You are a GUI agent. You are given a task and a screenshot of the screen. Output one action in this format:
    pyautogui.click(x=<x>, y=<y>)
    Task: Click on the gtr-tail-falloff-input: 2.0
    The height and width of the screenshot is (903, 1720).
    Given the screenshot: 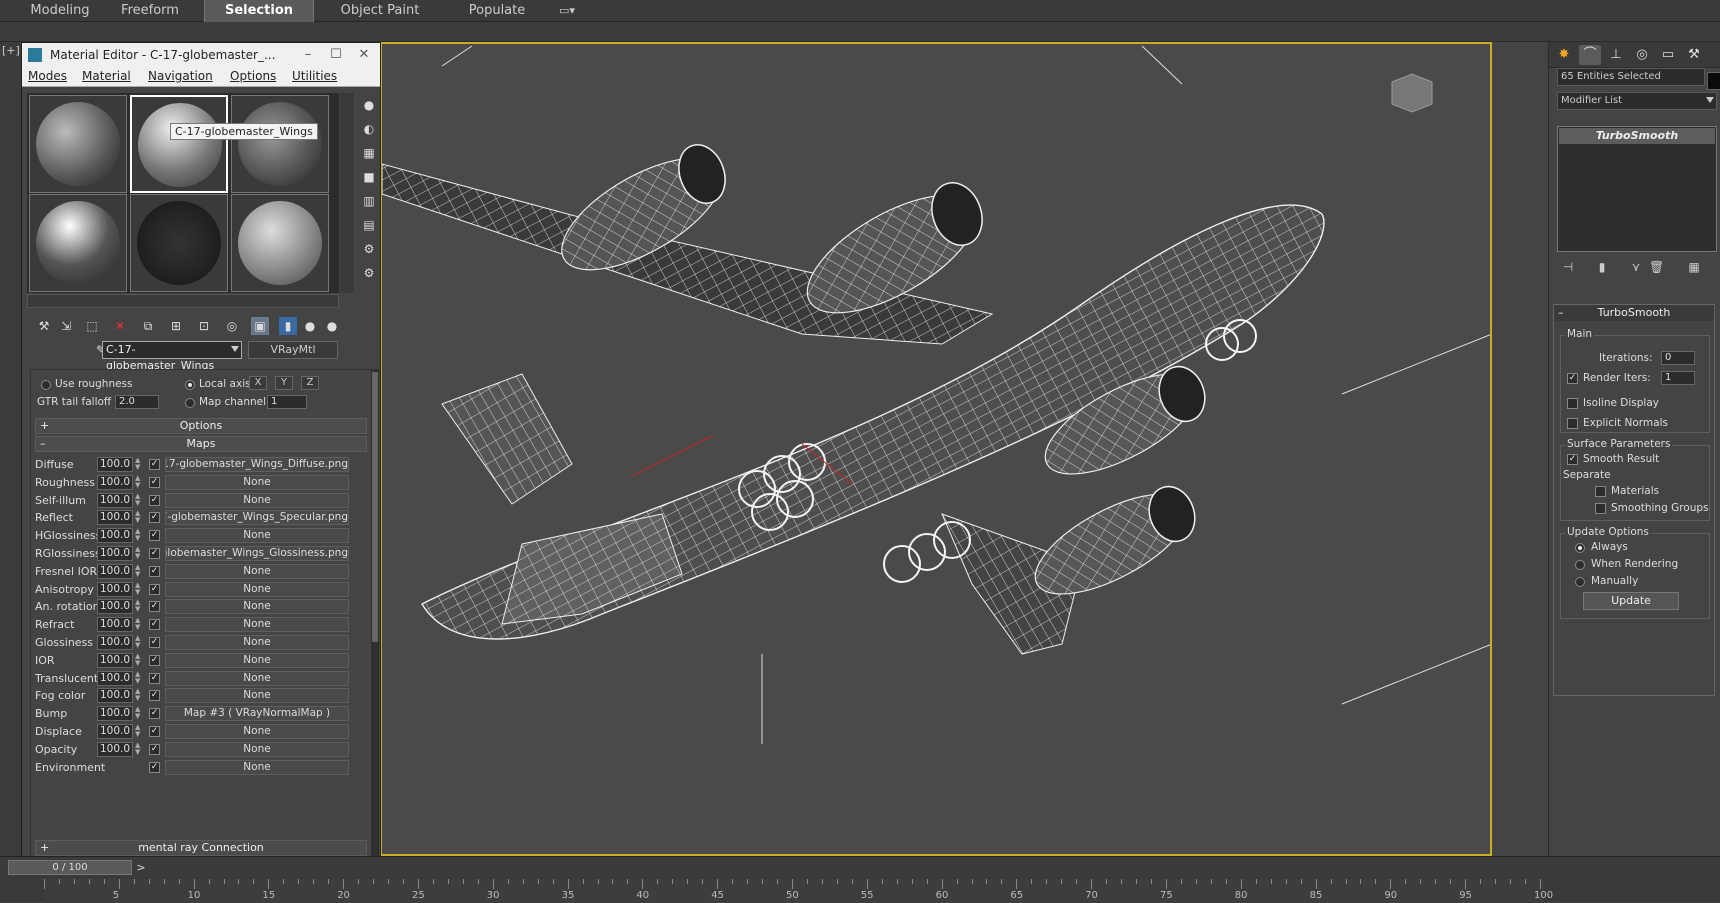 What is the action you would take?
    pyautogui.click(x=137, y=402)
    